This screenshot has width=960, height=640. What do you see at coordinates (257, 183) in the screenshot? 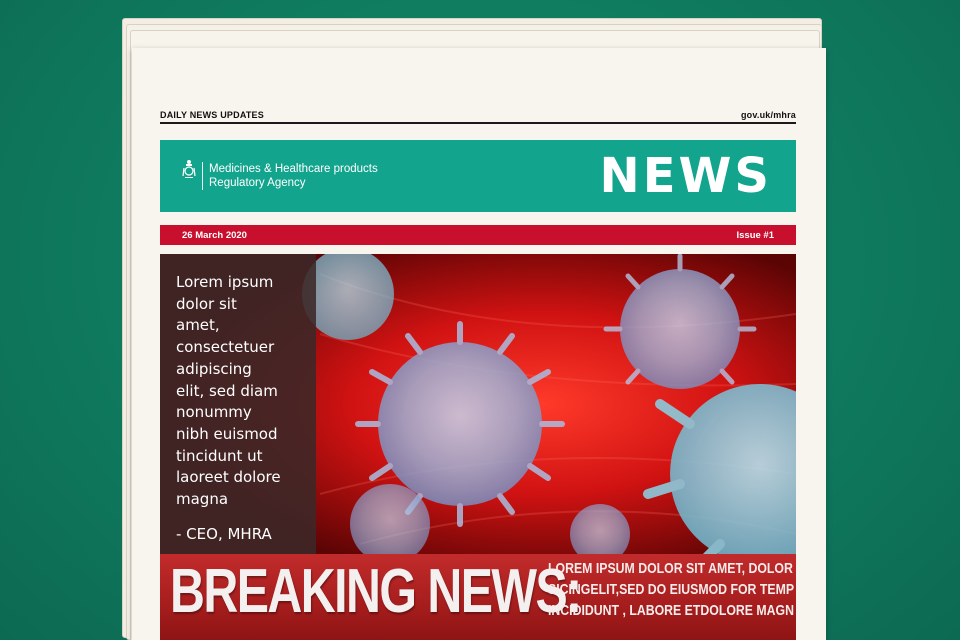
I see `agency-line-2: Regulatory Agency` at bounding box center [257, 183].